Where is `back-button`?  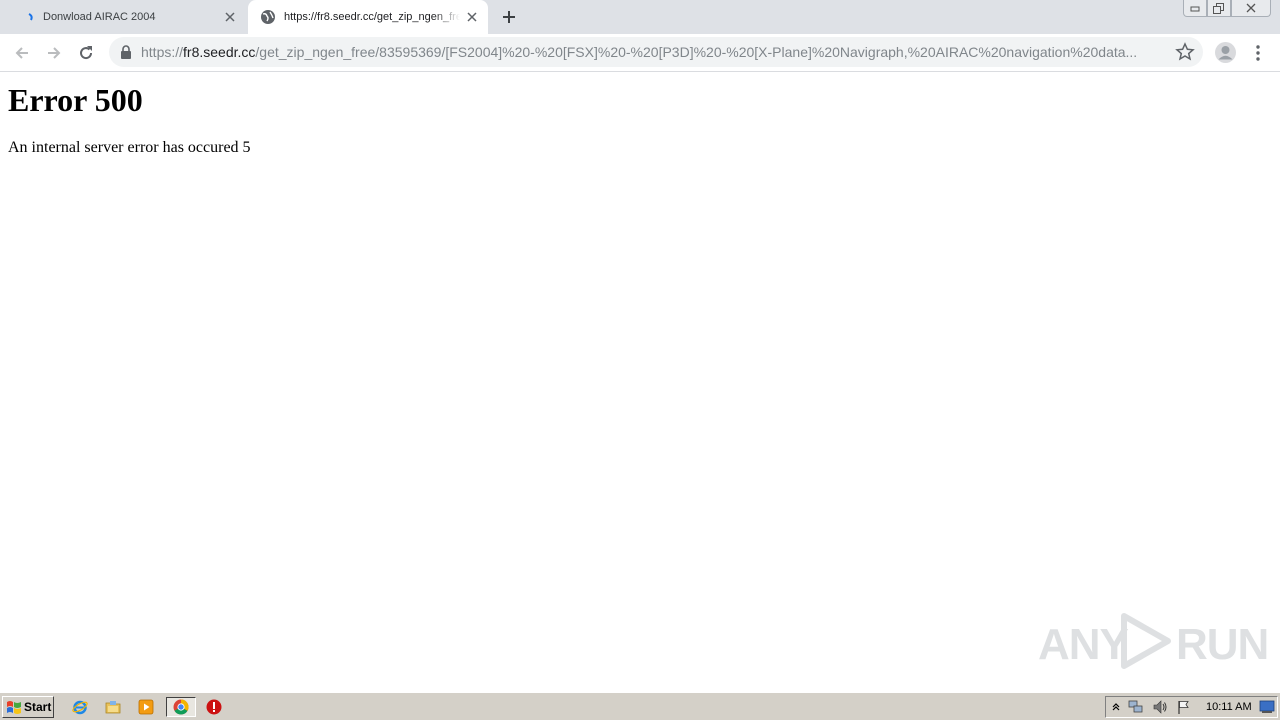
back-button is located at coordinates (22, 53).